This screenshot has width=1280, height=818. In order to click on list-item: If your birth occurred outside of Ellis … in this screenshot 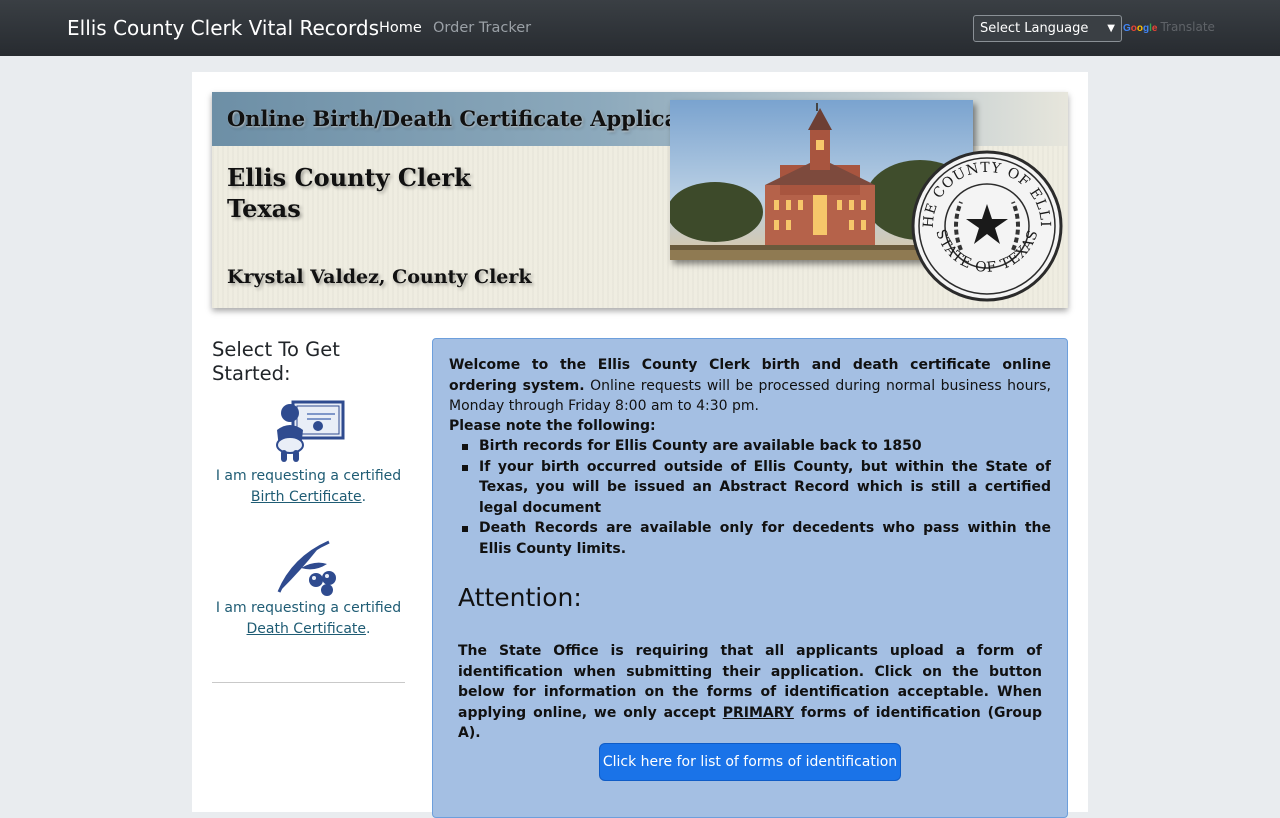, I will do `click(750, 488)`.